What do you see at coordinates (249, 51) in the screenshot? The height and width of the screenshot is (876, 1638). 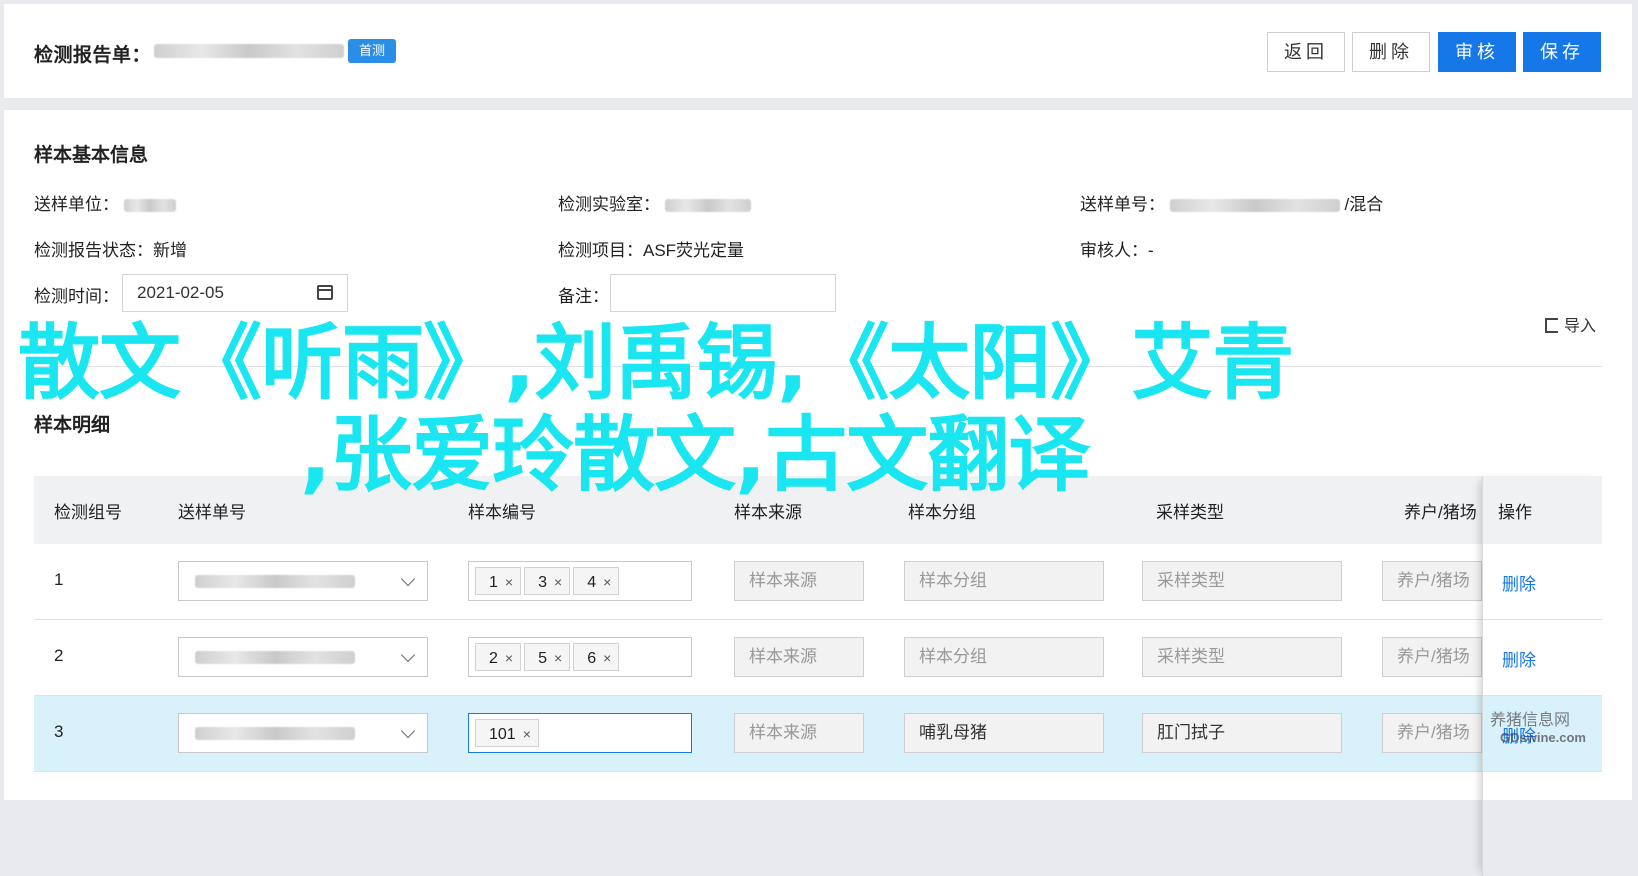 I see `report-number-redacted` at bounding box center [249, 51].